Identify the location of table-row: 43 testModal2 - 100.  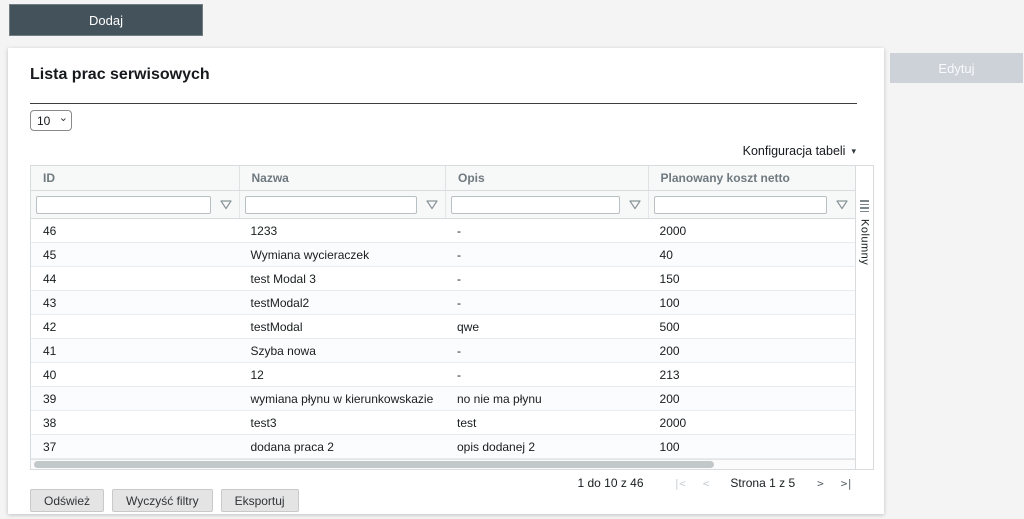
(443, 303).